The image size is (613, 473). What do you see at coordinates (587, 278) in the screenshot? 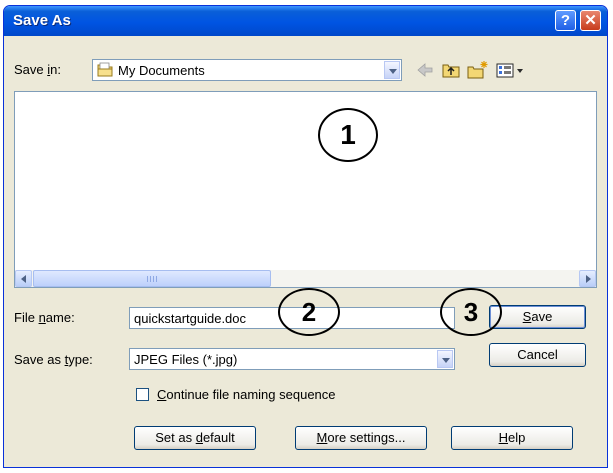
I see `scroll-right-button` at bounding box center [587, 278].